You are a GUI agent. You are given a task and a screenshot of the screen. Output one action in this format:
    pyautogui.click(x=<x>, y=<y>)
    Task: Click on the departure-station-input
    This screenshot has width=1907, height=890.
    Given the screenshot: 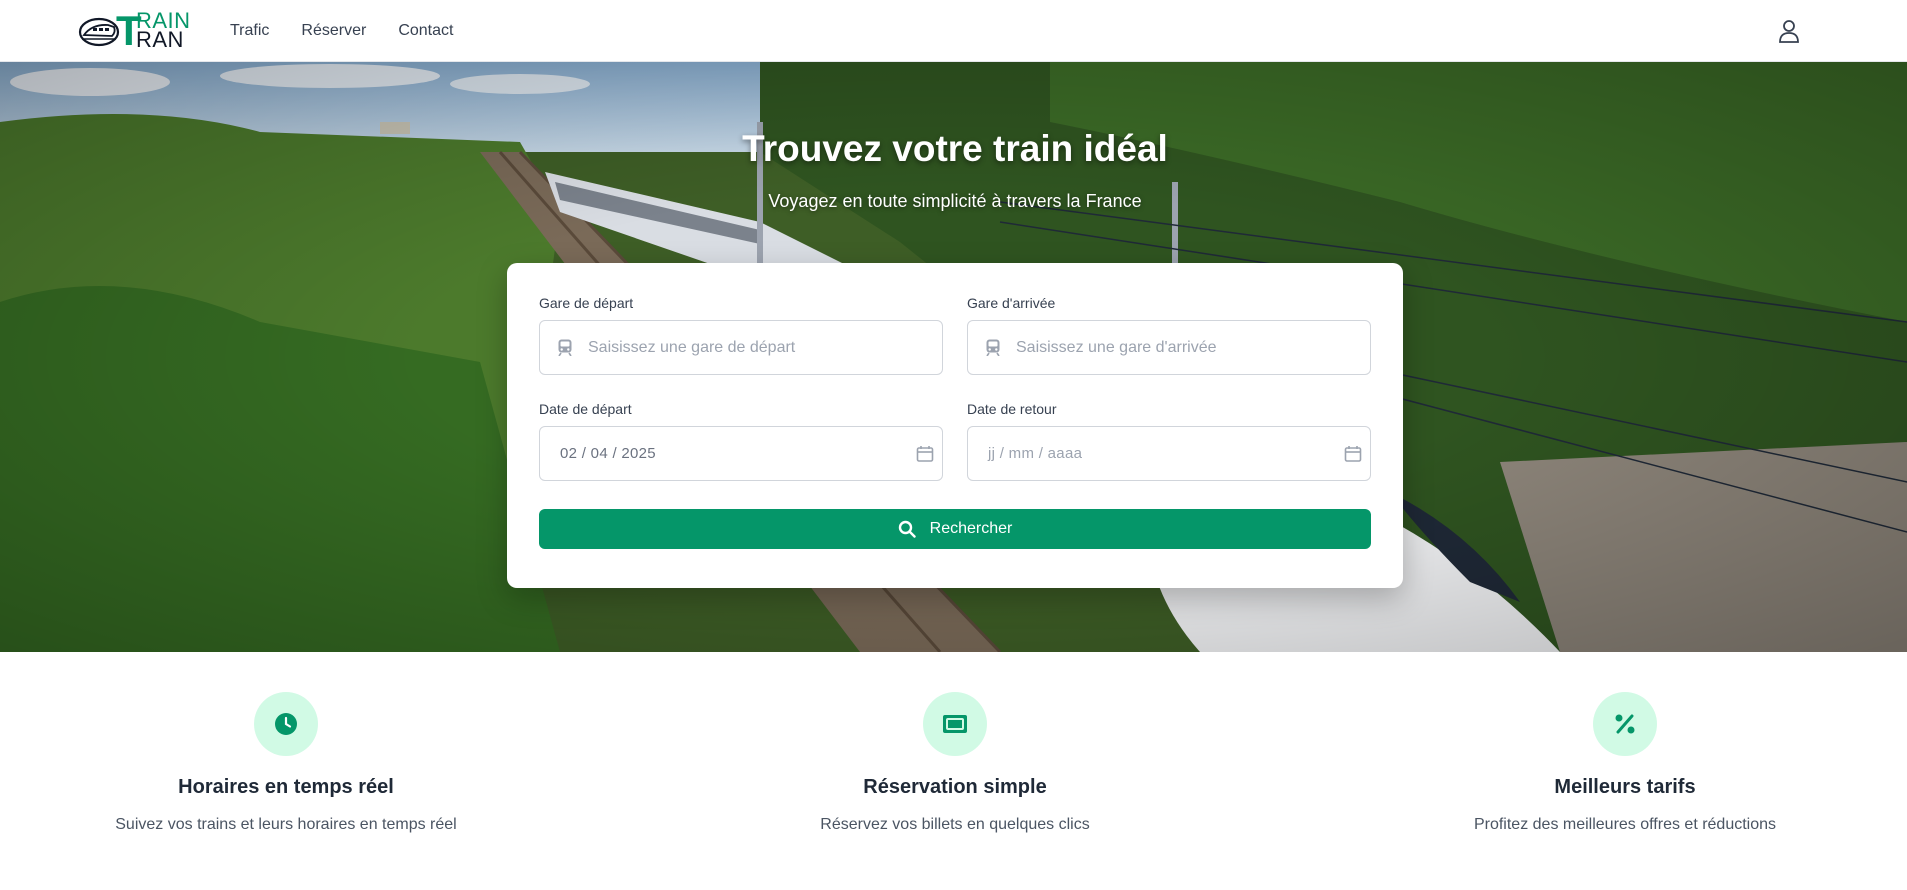 What is the action you would take?
    pyautogui.click(x=741, y=347)
    